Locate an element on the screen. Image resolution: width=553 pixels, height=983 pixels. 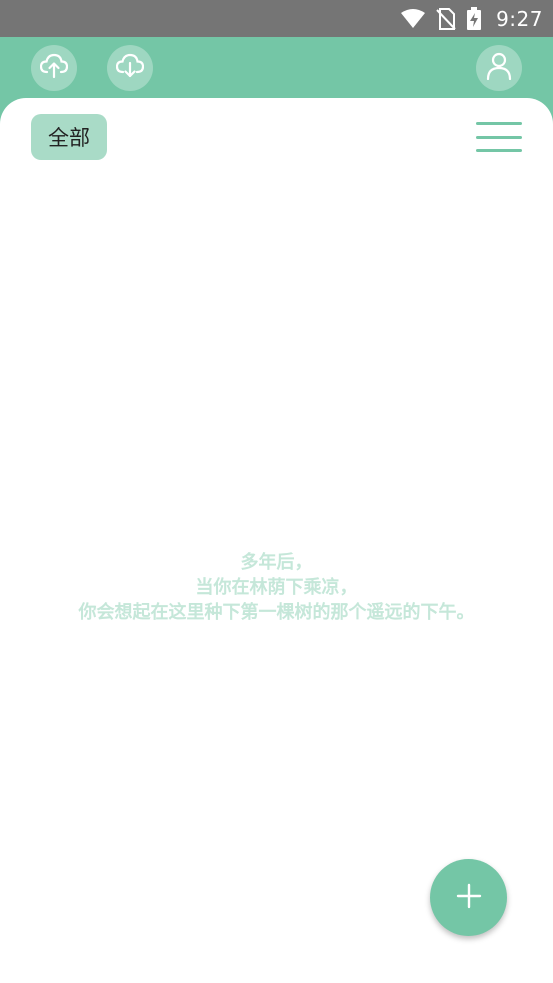
empty-state-line: 多年后， is located at coordinates (276, 562).